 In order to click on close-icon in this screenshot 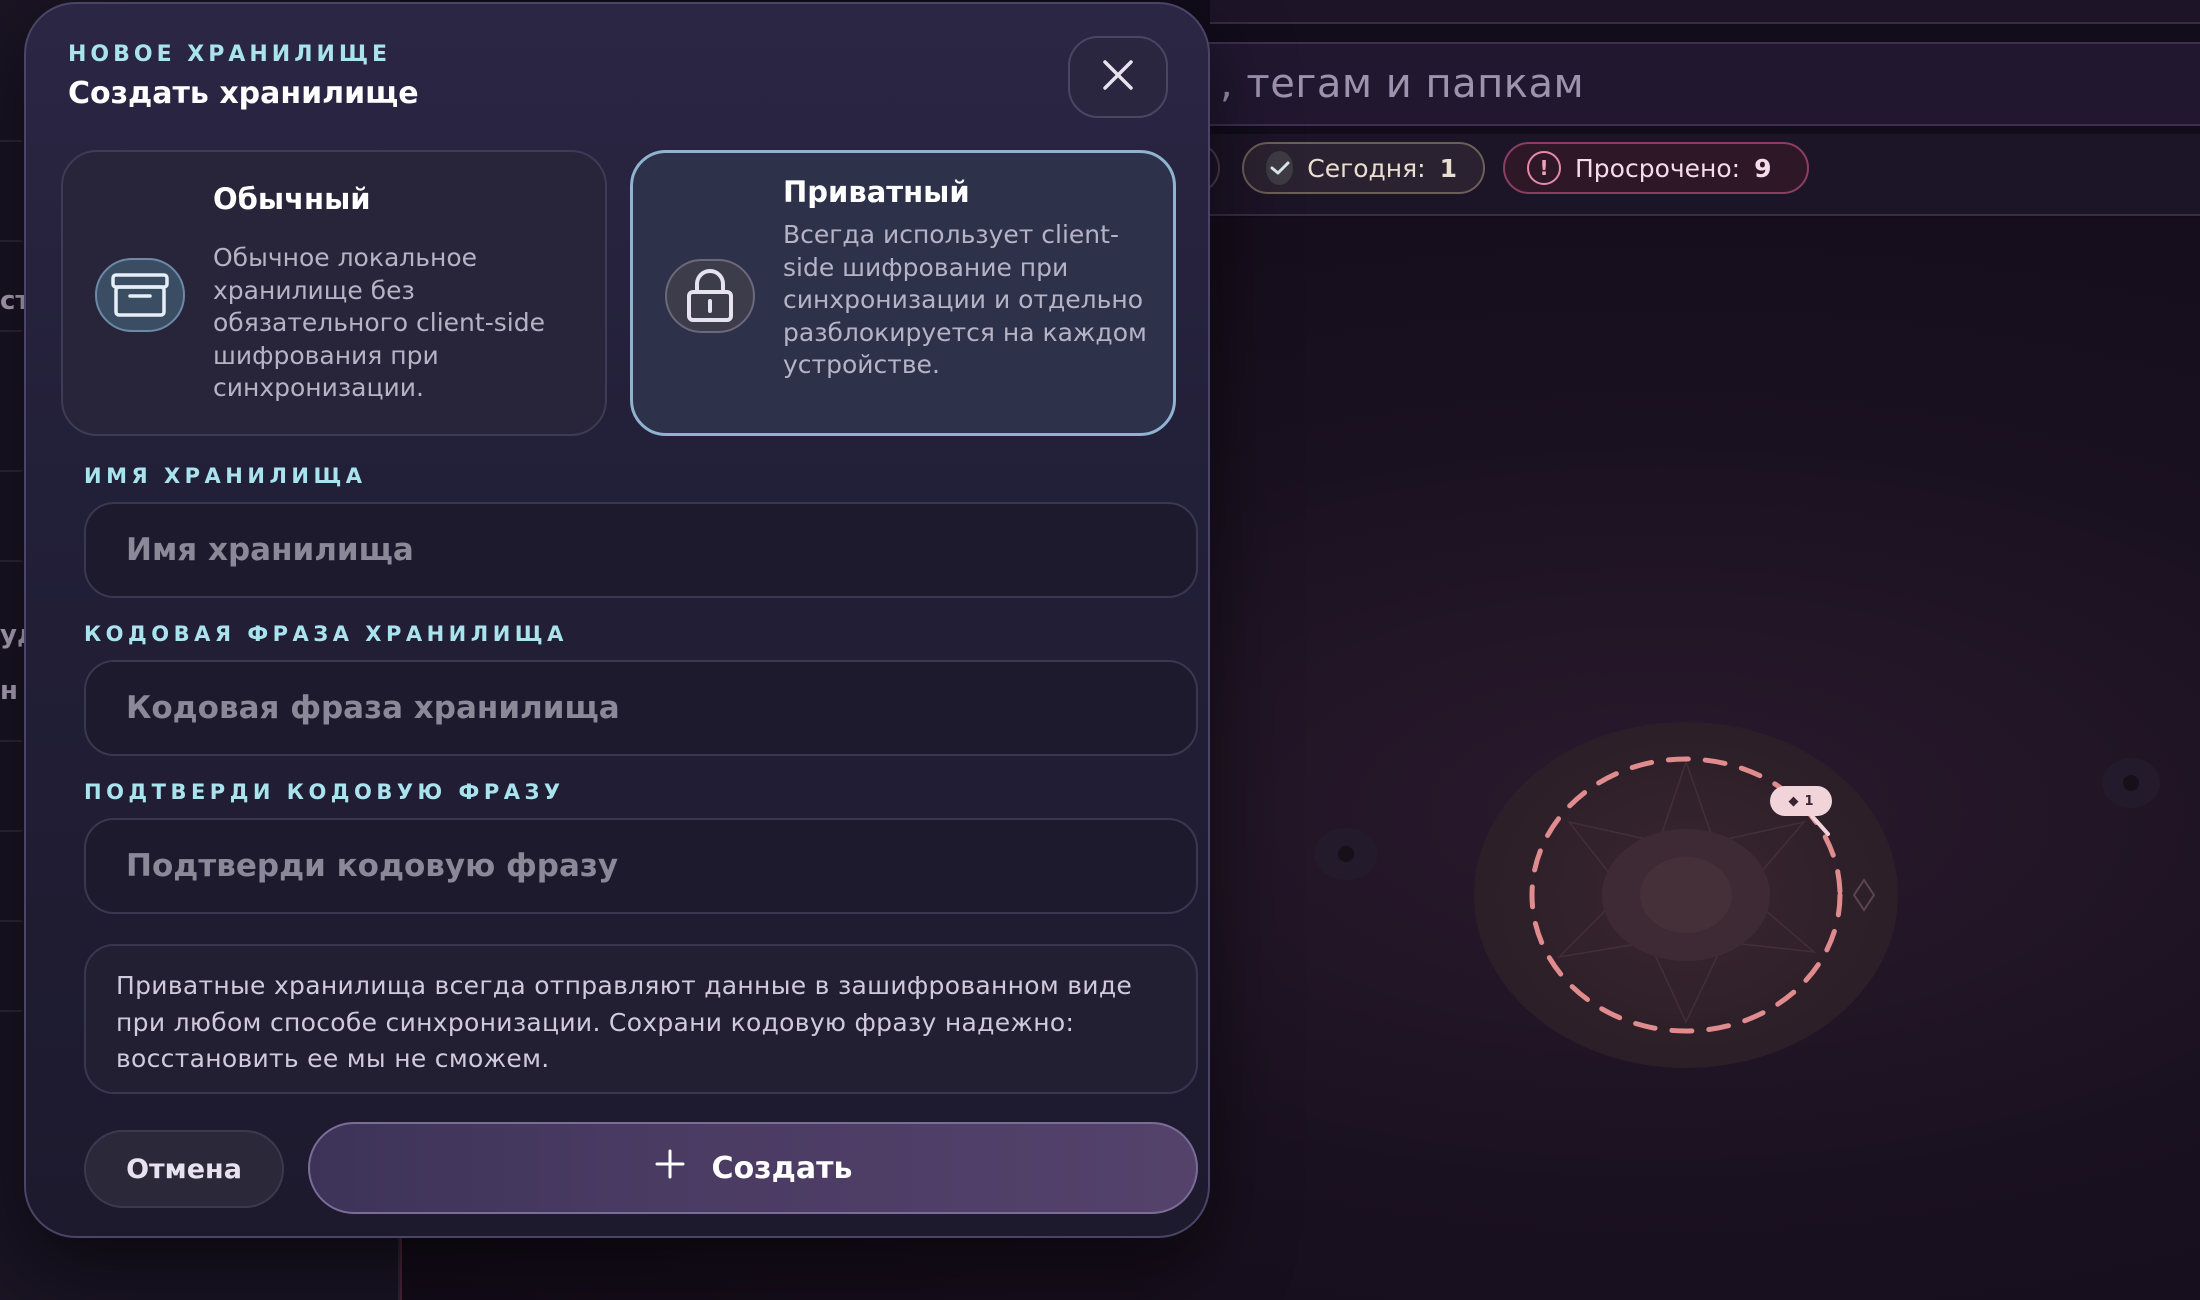, I will do `click(1118, 77)`.